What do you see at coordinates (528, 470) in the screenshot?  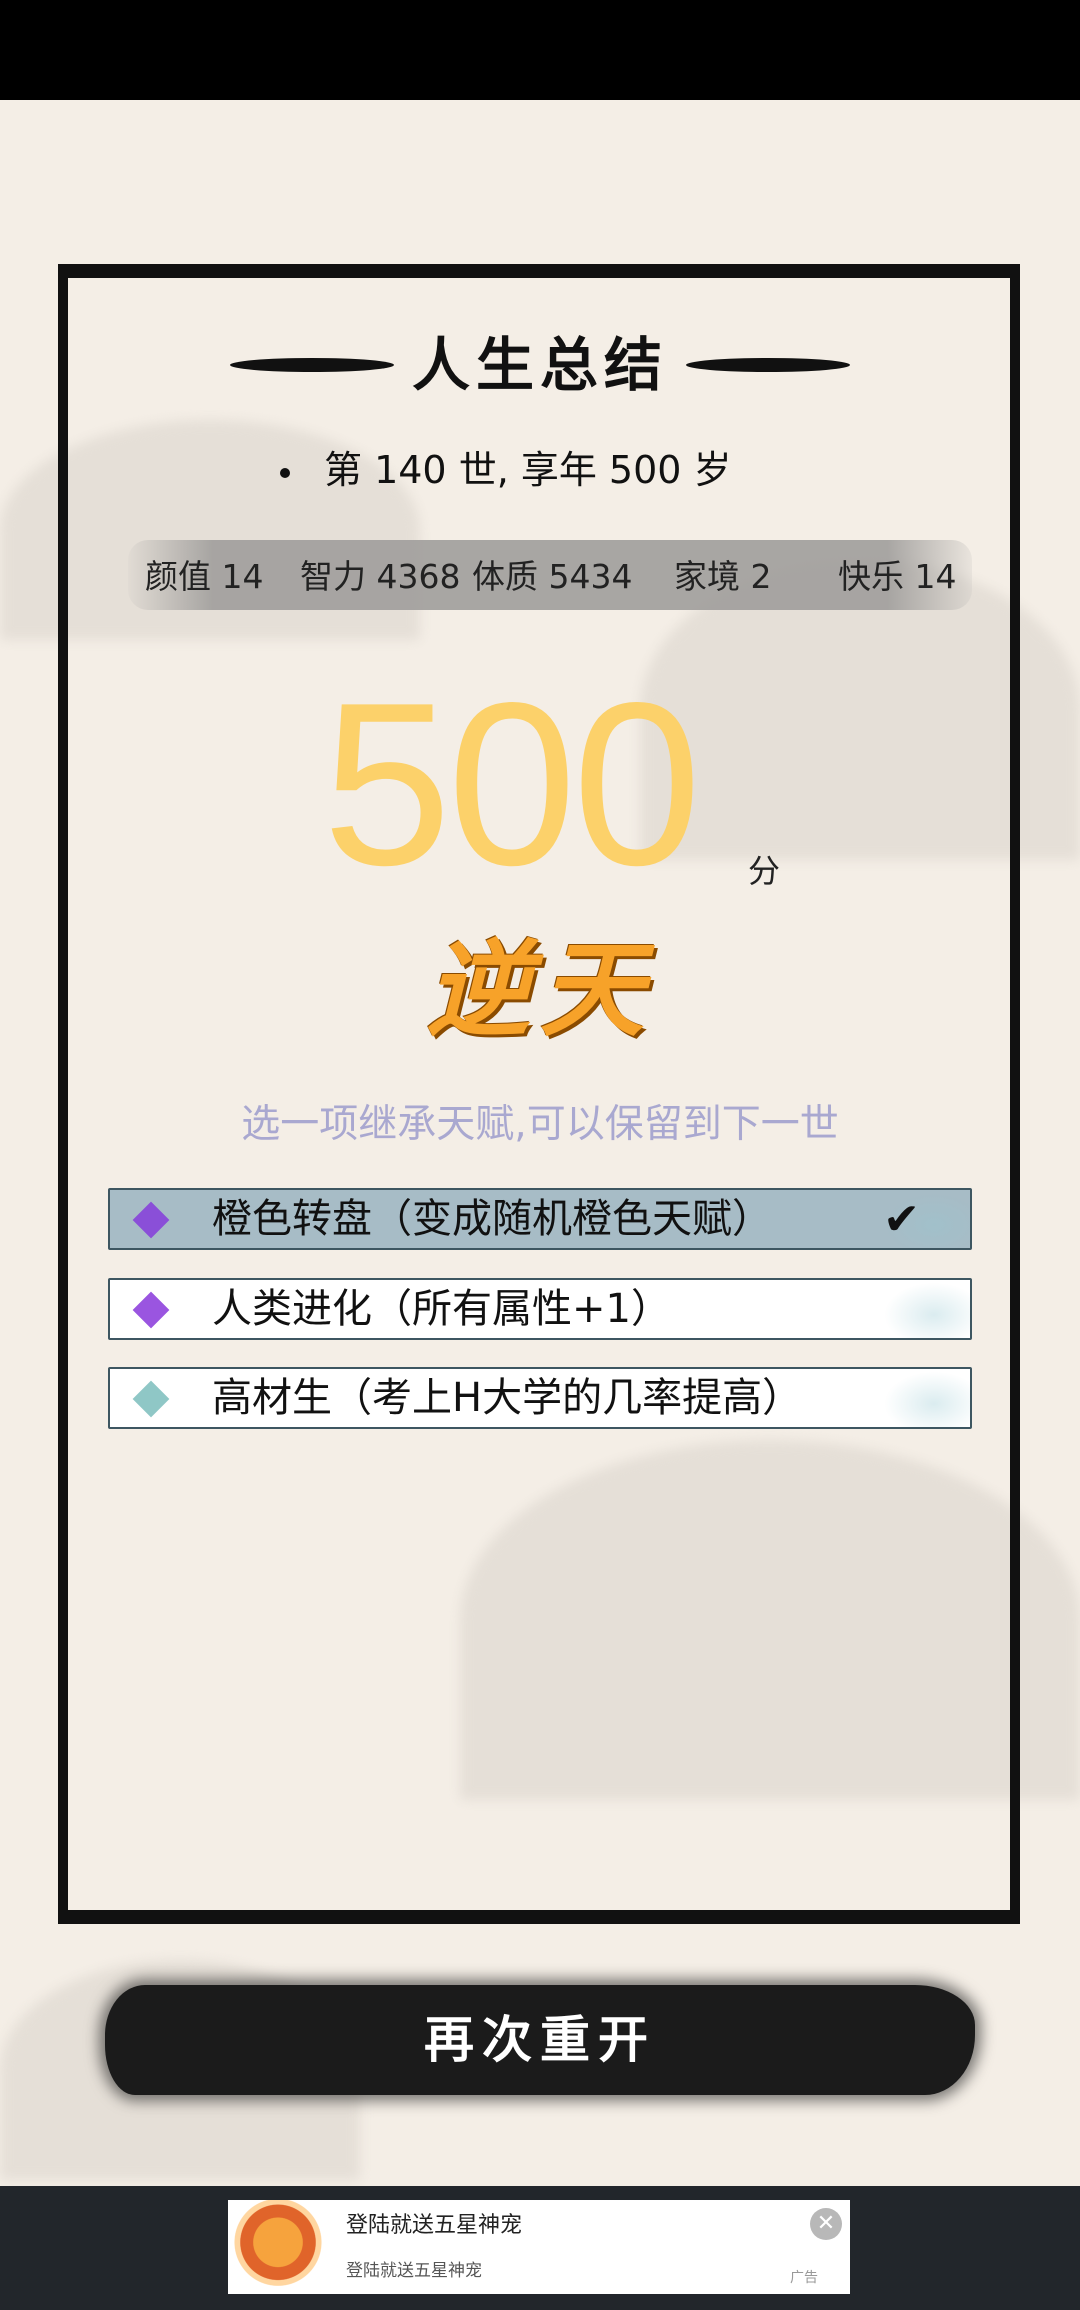 I see `life-summary-text: 第 140 世, 享年 500 岁` at bounding box center [528, 470].